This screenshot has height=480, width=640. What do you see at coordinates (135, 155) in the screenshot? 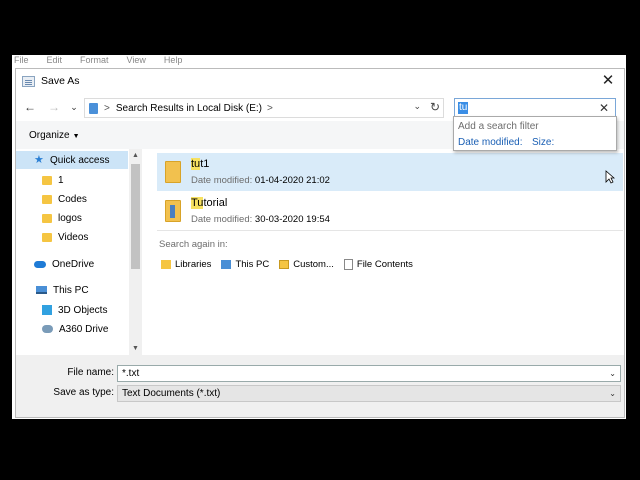
I see `scroll-up-icon: ▲` at bounding box center [135, 155].